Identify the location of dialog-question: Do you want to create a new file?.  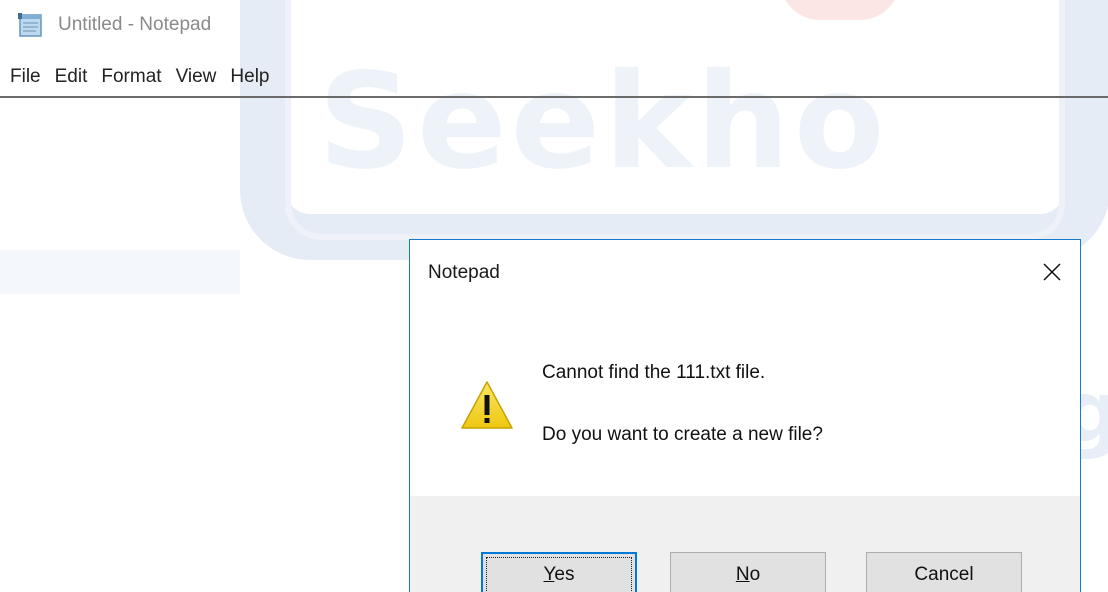
(682, 434).